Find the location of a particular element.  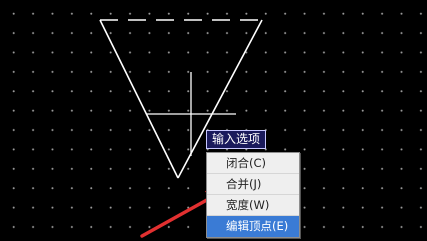

options-menu: 闭合(C) 合并(J) 宽度(W) 编辑顶点(E) is located at coordinates (253, 195).